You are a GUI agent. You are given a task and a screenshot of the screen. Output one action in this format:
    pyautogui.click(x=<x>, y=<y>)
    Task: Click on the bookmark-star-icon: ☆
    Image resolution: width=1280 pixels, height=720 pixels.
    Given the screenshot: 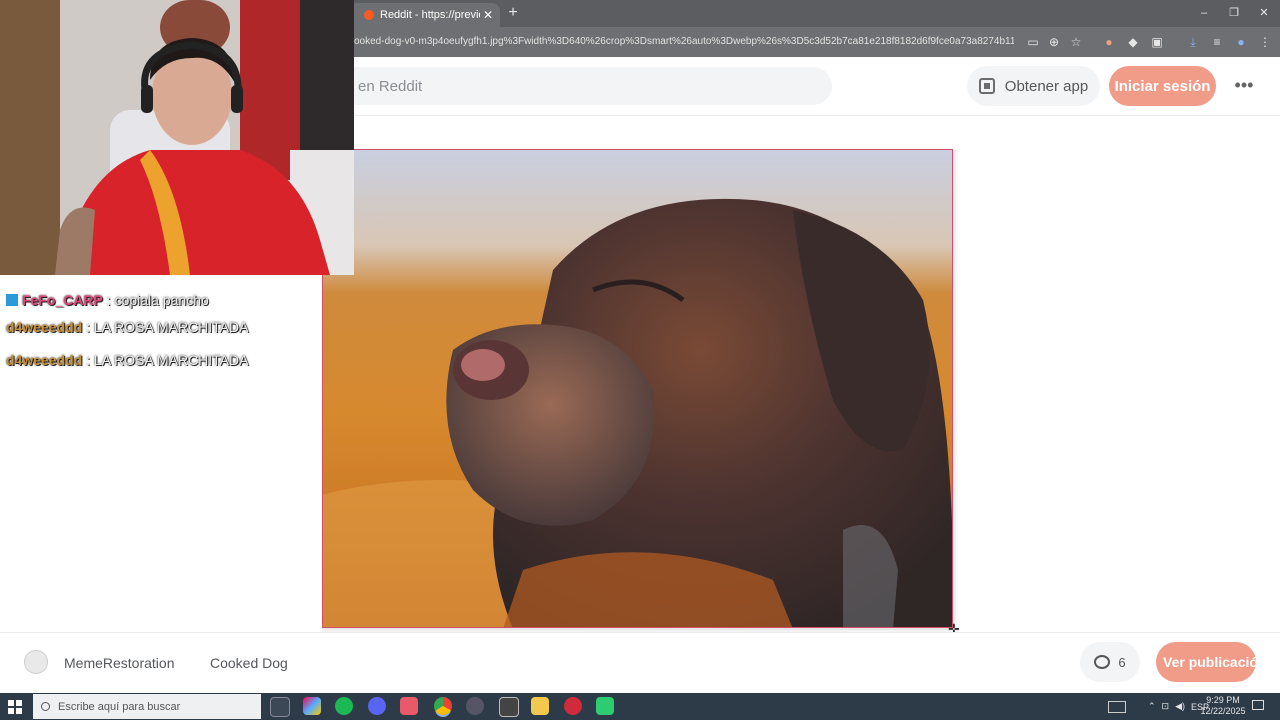 What is the action you would take?
    pyautogui.click(x=1076, y=42)
    